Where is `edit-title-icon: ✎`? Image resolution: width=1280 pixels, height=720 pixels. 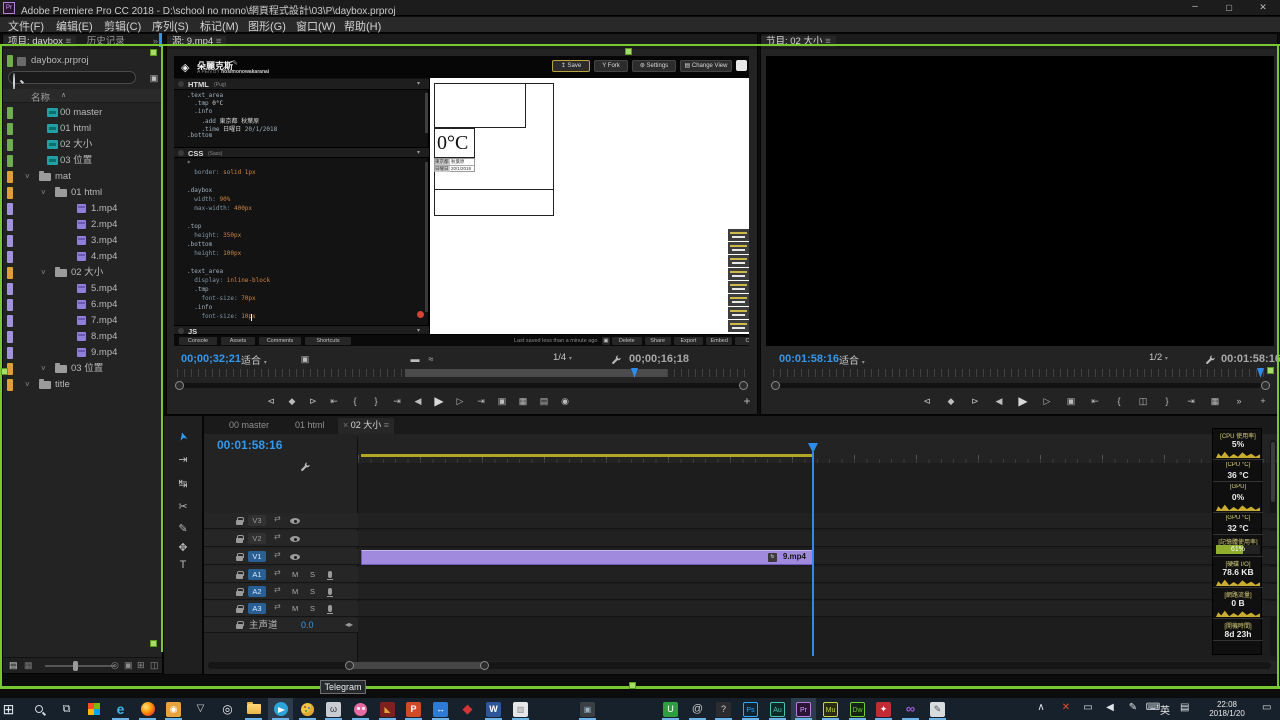
edit-title-icon: ✎ is located at coordinates (235, 63).